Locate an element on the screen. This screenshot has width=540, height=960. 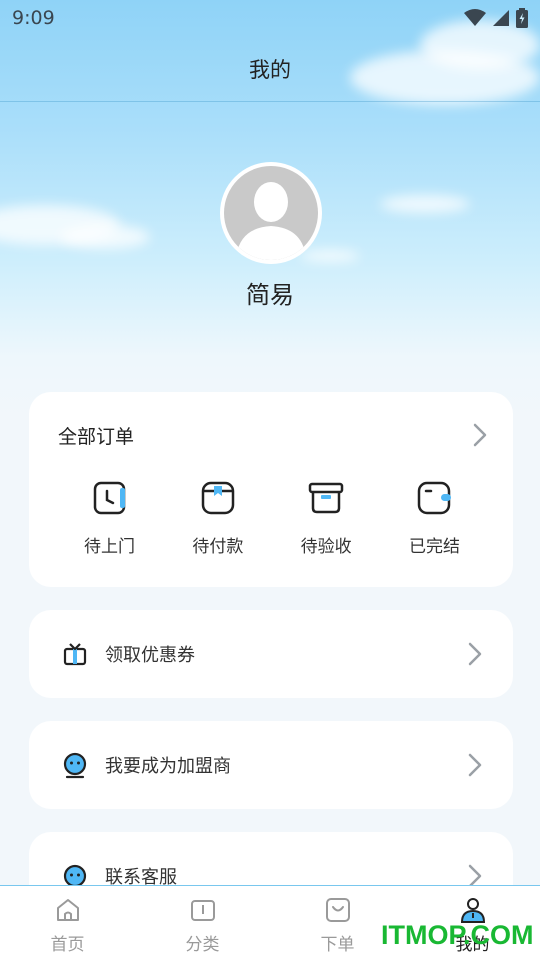
order-status-list: 待上门 待付款 待验收 已完结 is located at coordinates (272, 518).